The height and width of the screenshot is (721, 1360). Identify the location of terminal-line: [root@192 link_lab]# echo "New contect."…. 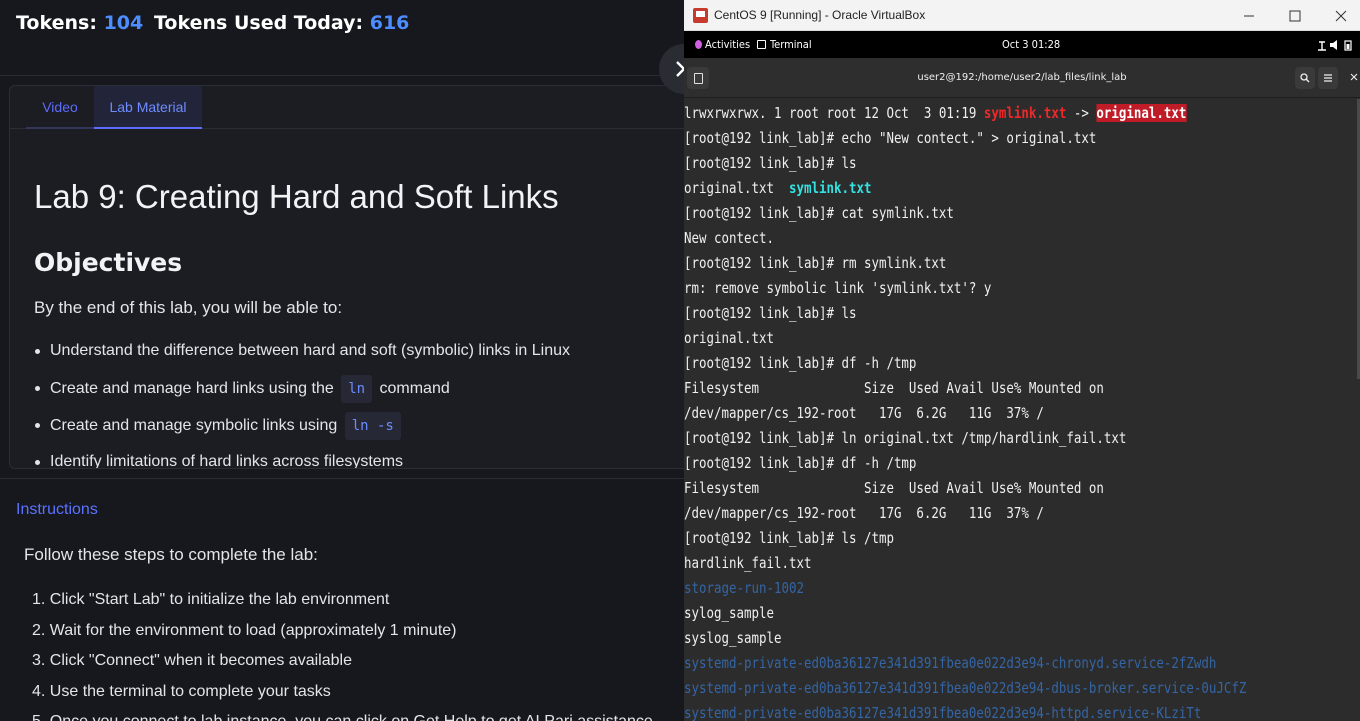
(890, 138).